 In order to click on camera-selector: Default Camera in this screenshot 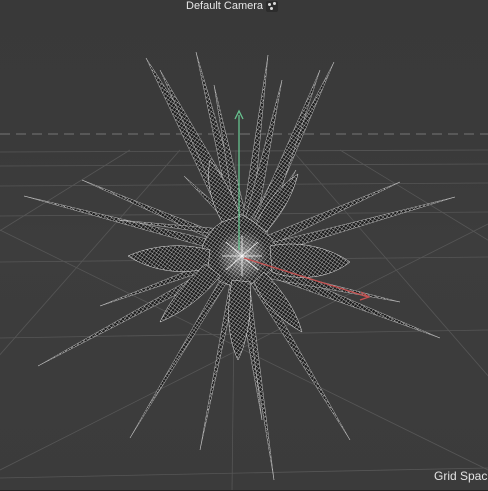, I will do `click(232, 6)`.